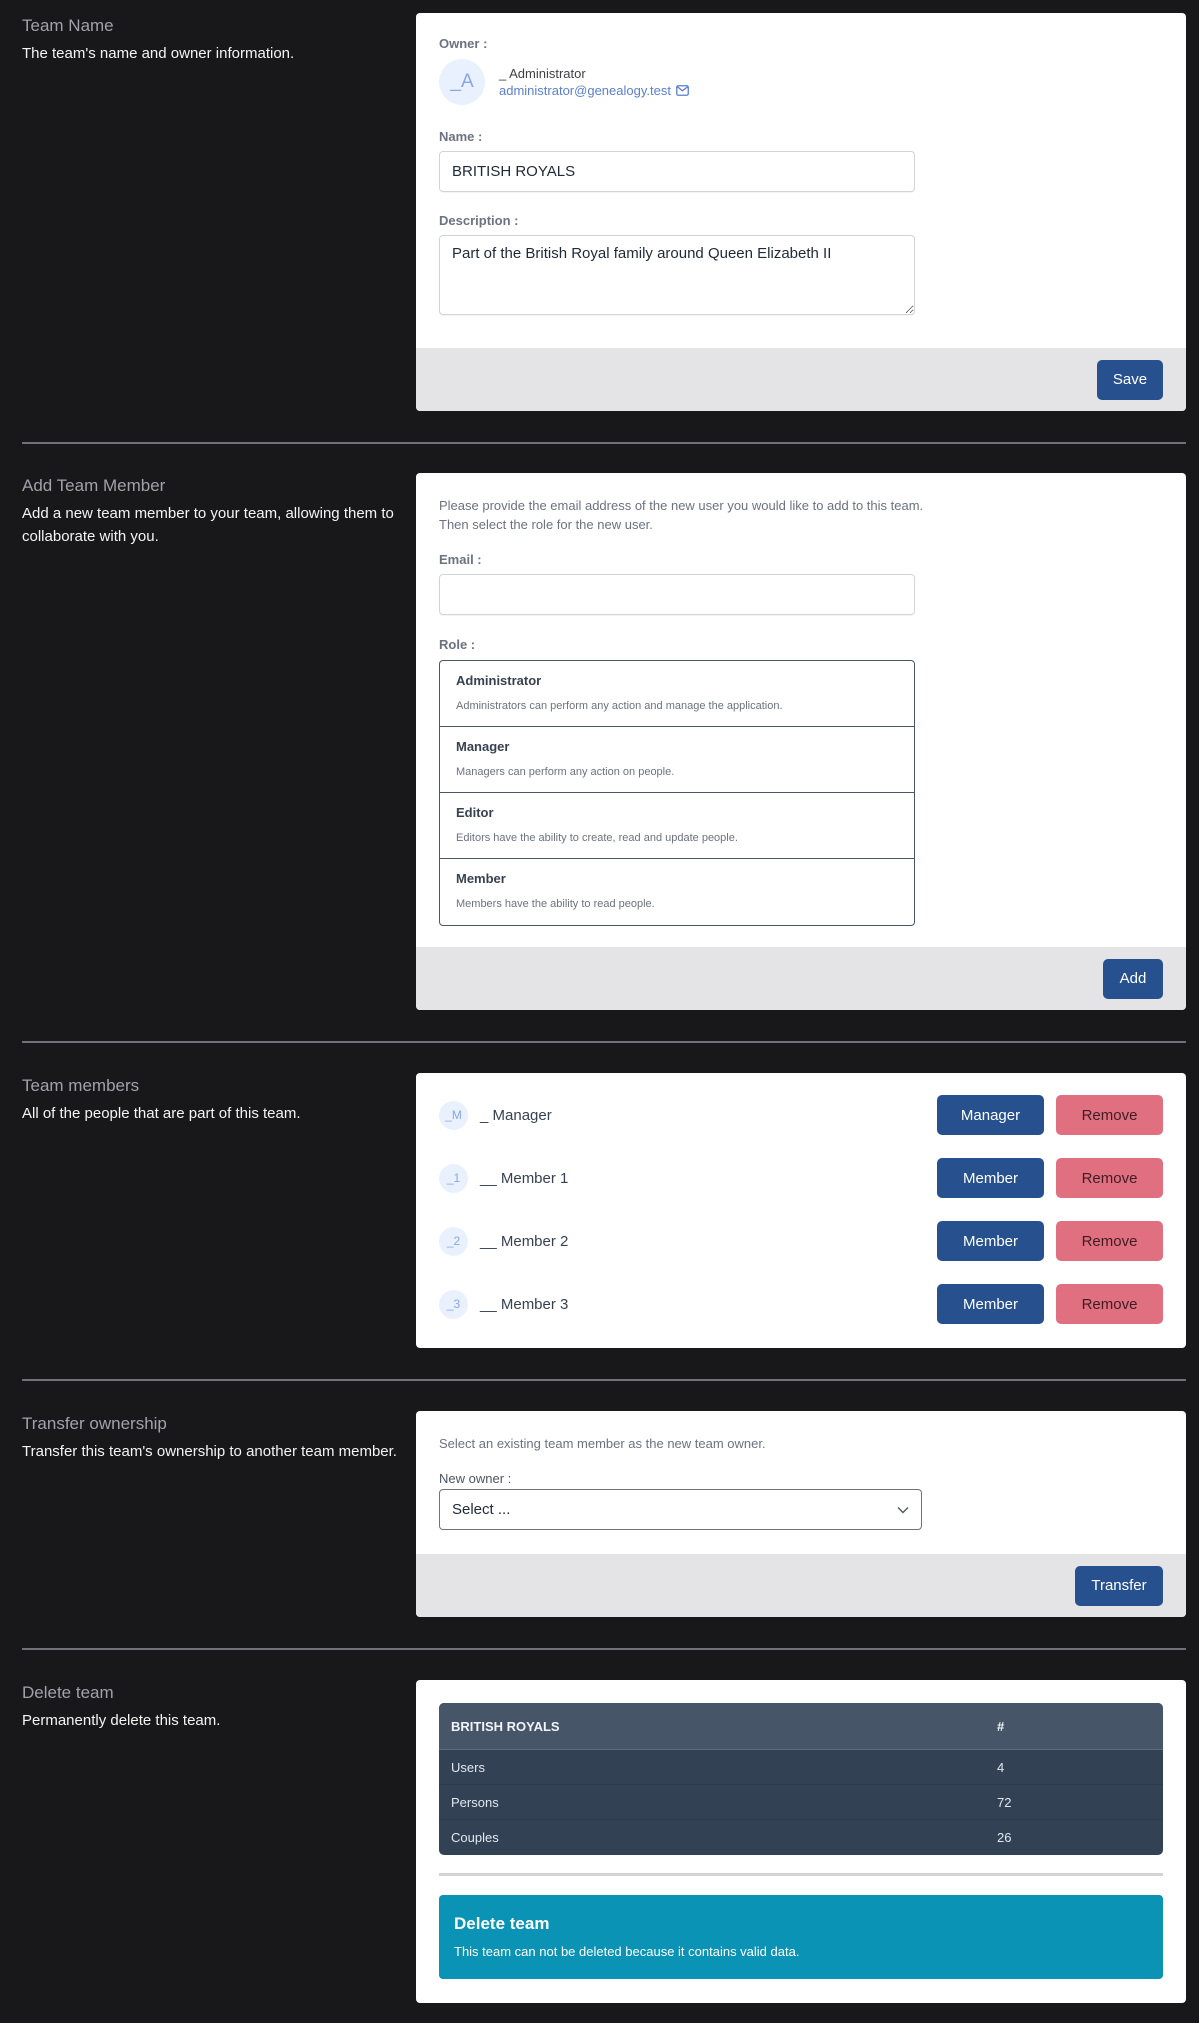 This screenshot has height=2023, width=1199. What do you see at coordinates (801, 379) in the screenshot?
I see `team-name-card-footer: Save` at bounding box center [801, 379].